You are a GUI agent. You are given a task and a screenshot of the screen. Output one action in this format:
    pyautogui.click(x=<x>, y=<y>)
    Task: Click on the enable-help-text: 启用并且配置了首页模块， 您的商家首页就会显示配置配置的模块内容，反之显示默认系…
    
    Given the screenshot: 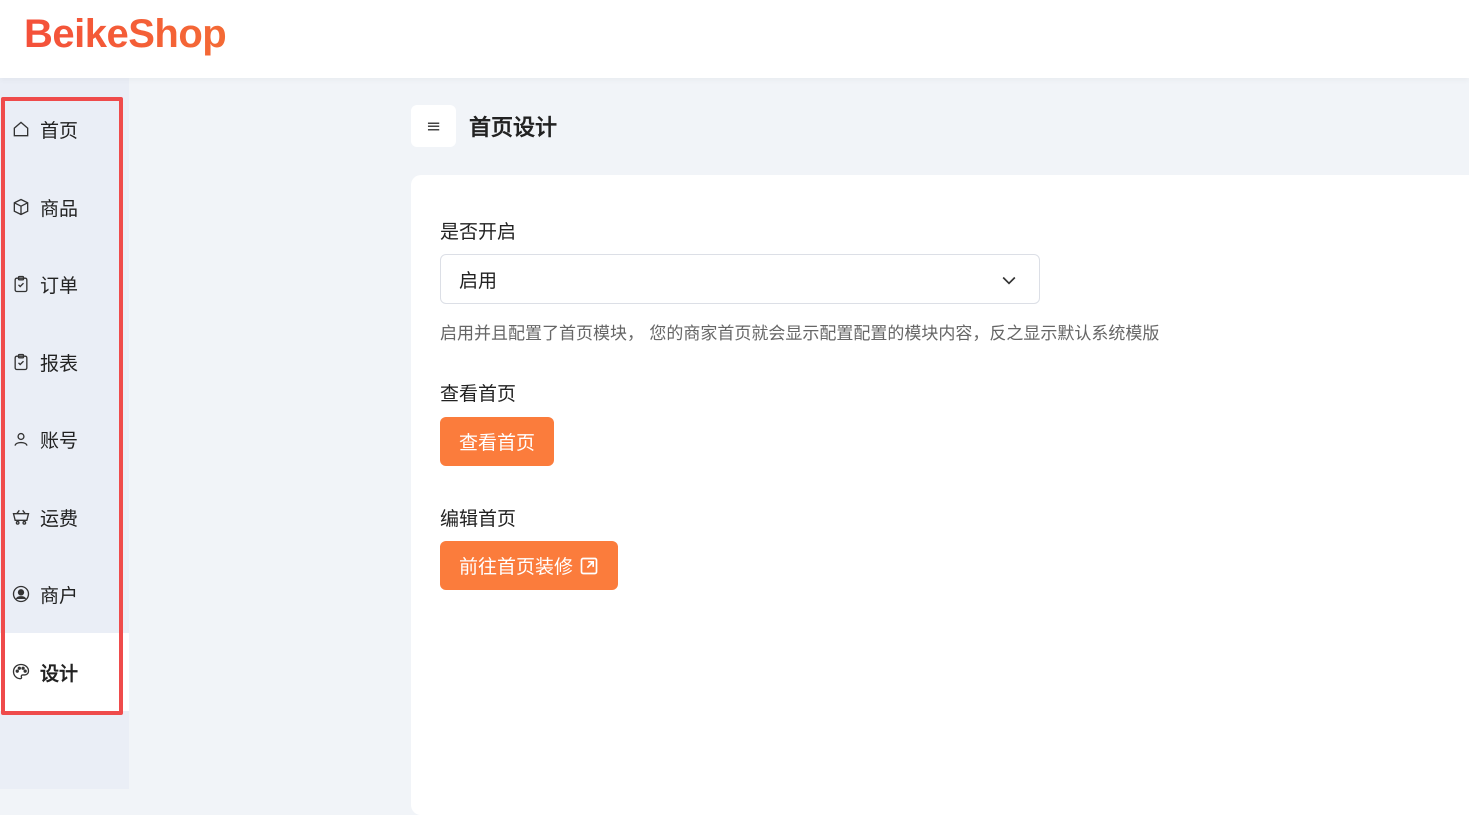 What is the action you would take?
    pyautogui.click(x=800, y=334)
    